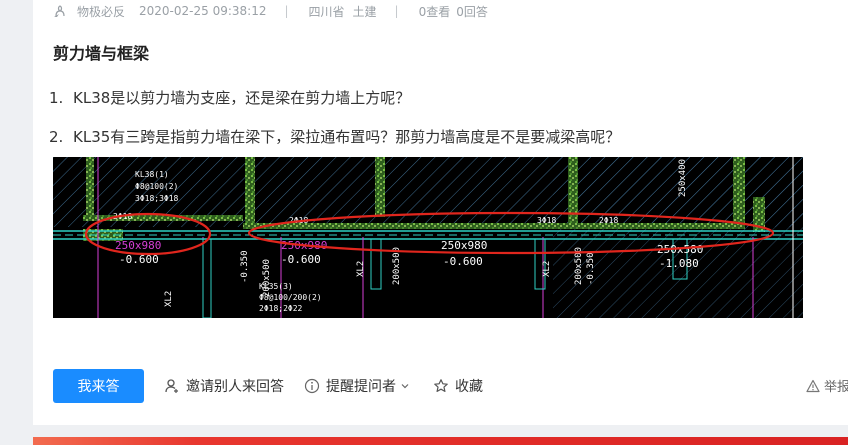  What do you see at coordinates (441, 385) in the screenshot?
I see `star-icon` at bounding box center [441, 385].